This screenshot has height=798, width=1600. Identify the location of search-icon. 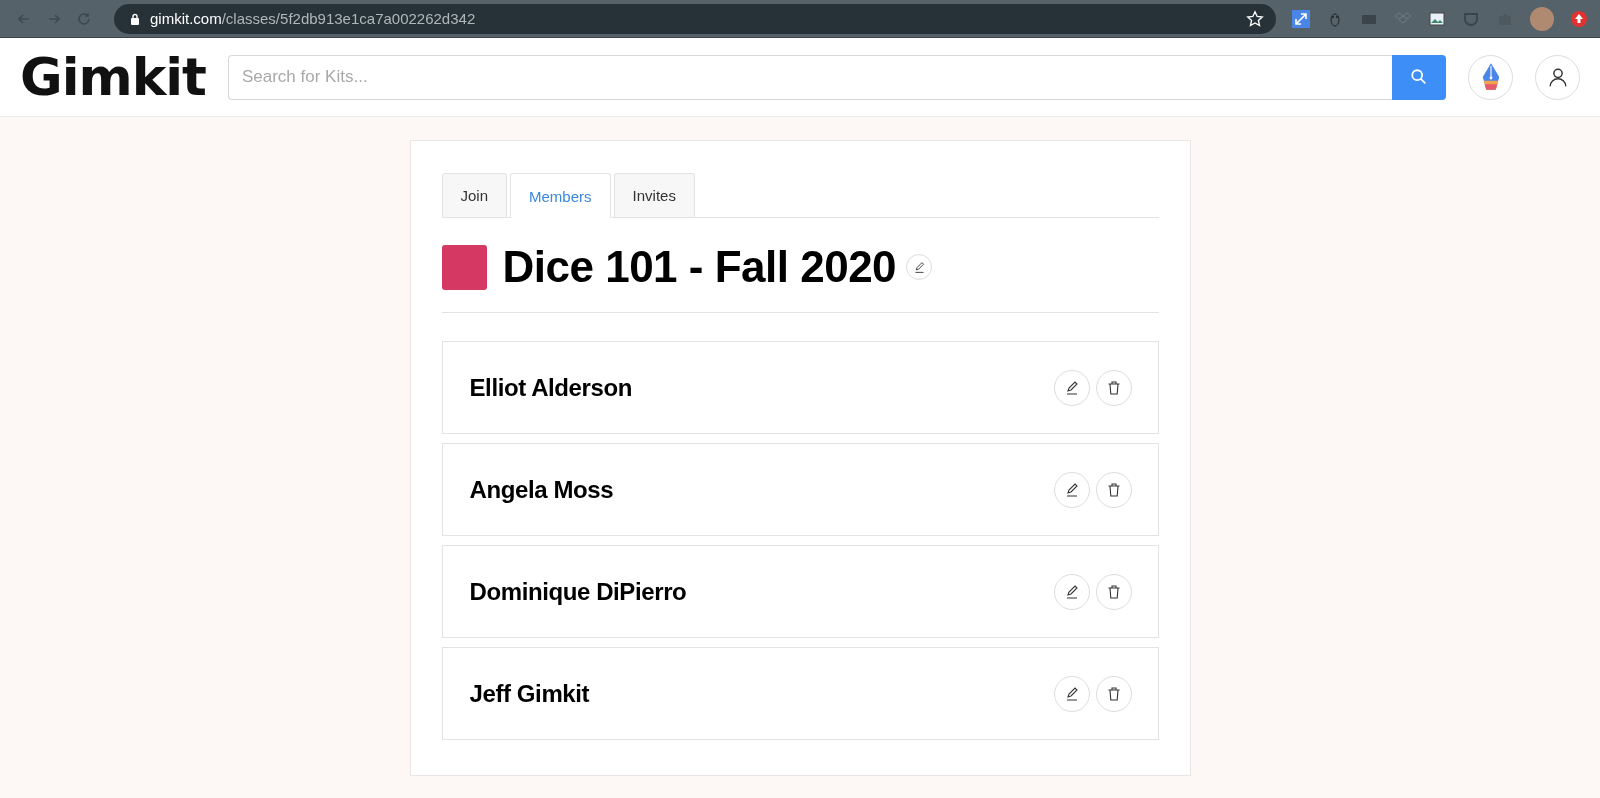
(1419, 77).